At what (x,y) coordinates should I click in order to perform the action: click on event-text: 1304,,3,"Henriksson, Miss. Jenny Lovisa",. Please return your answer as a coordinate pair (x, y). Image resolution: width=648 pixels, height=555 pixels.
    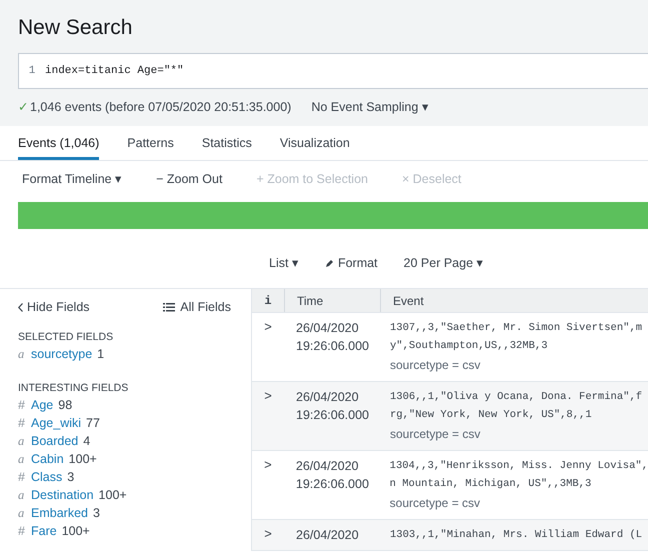
    Looking at the image, I should click on (519, 466).